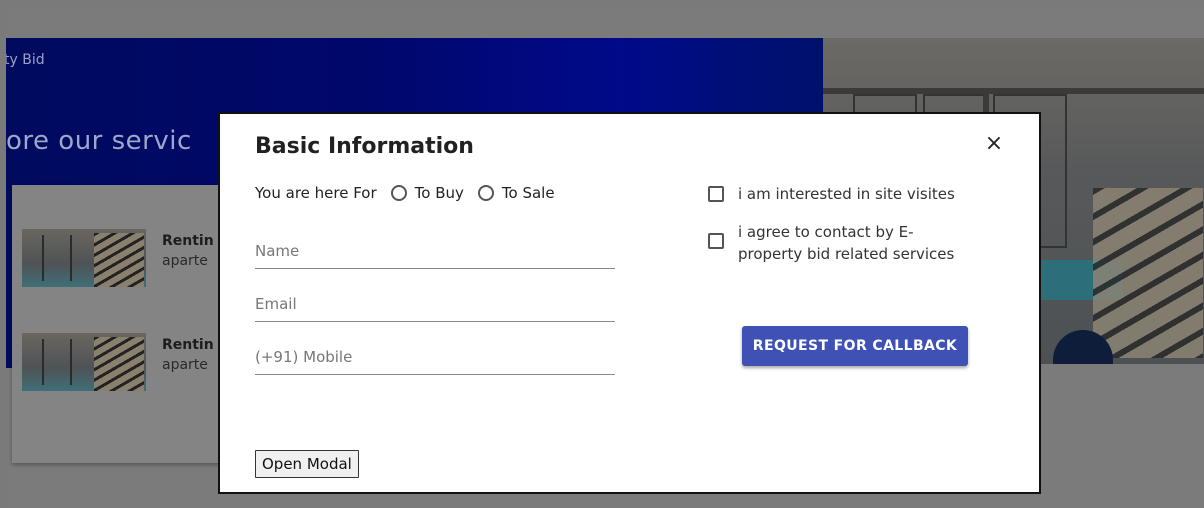 Image resolution: width=1204 pixels, height=508 pixels. Describe the element at coordinates (99, 141) in the screenshot. I see `hero-title: ore our servic` at that location.